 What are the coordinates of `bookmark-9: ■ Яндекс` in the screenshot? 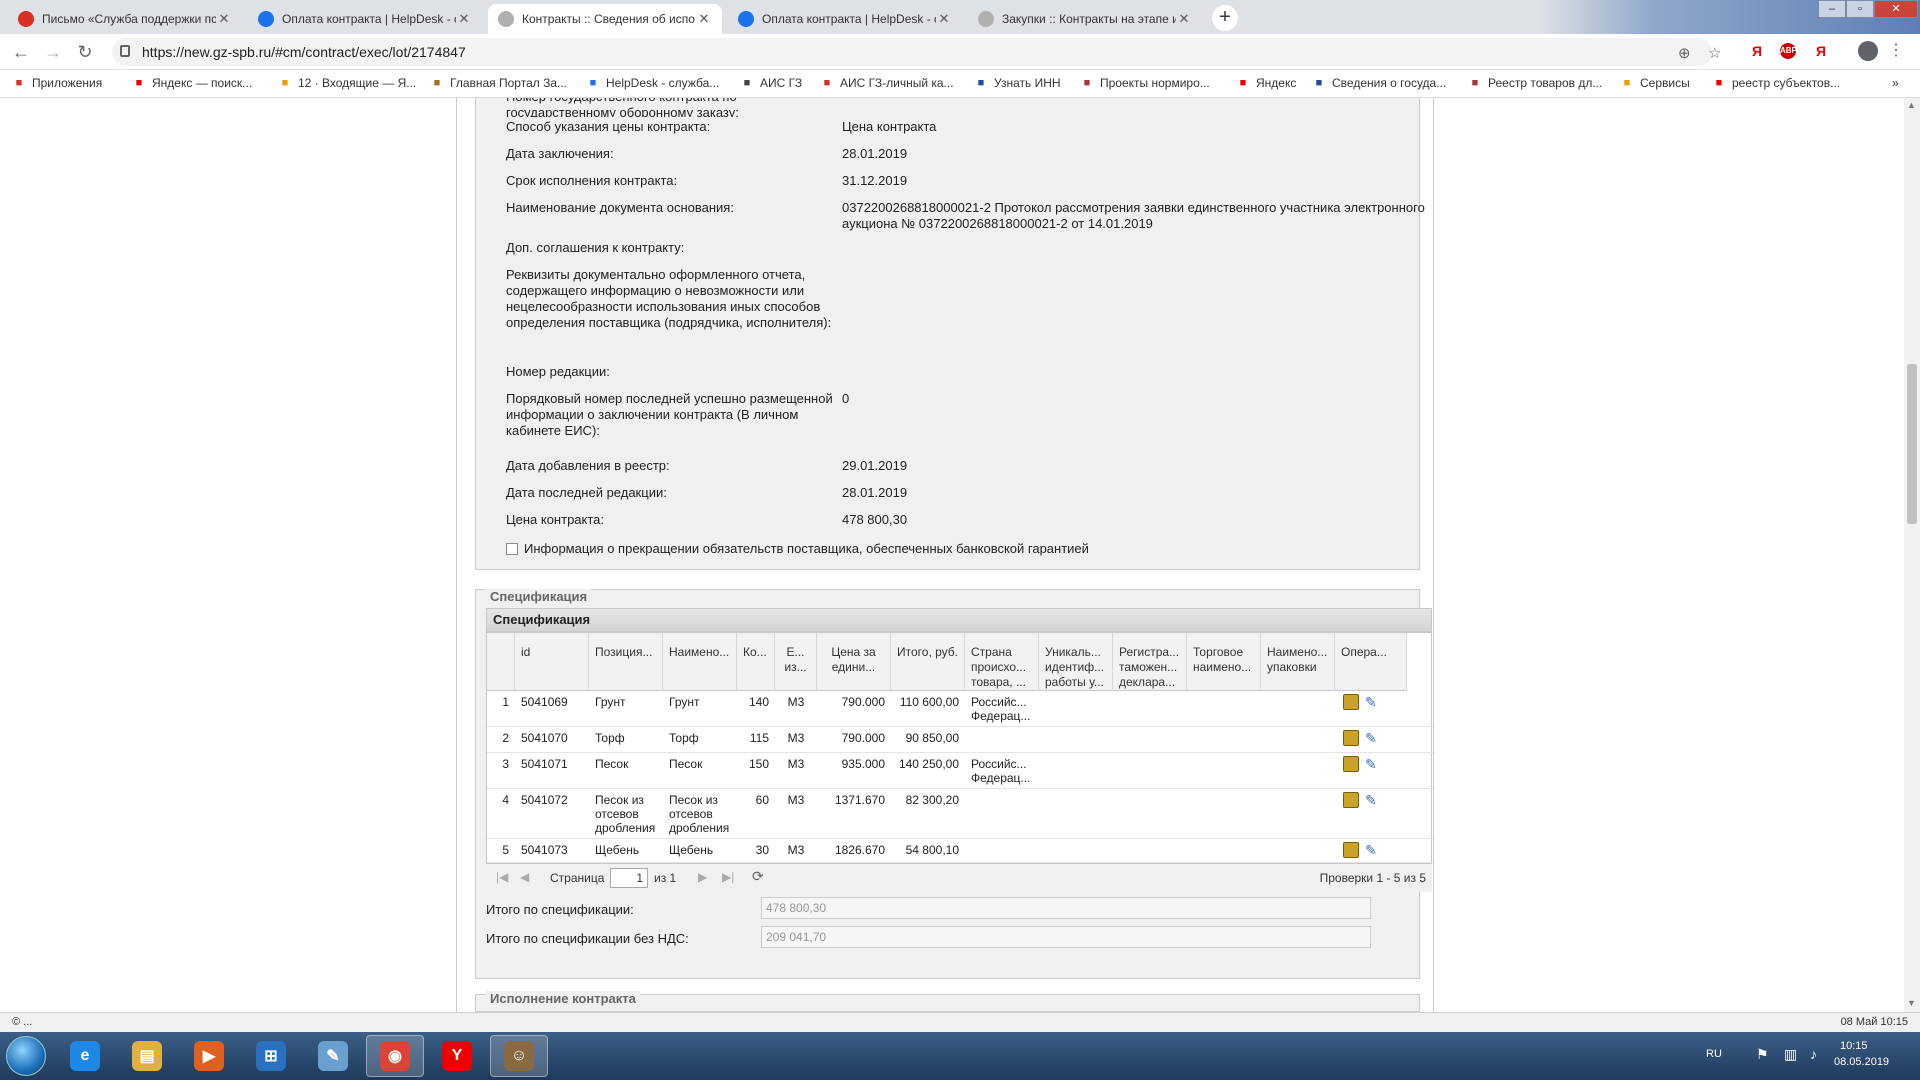 It's located at (1266, 83).